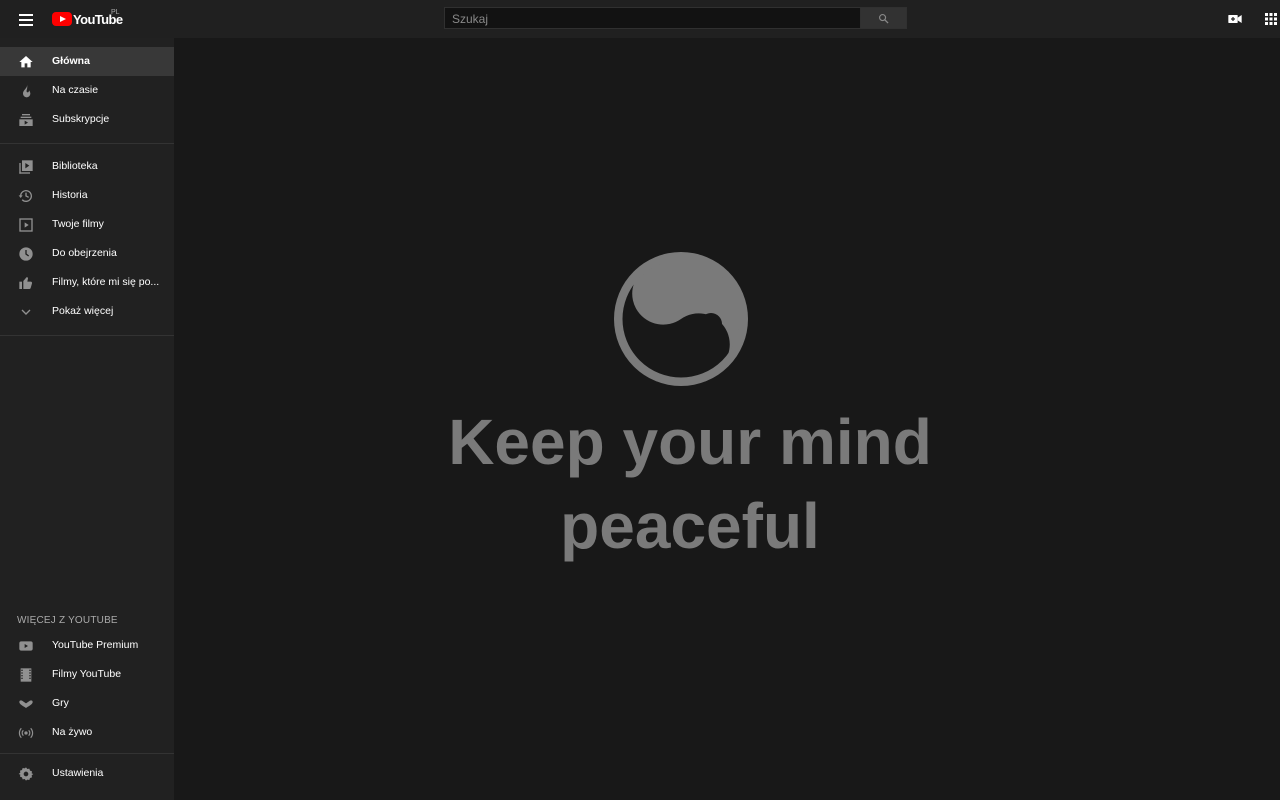  Describe the element at coordinates (83, 311) in the screenshot. I see `sidebar-item-label: Pokaż więcej` at that location.